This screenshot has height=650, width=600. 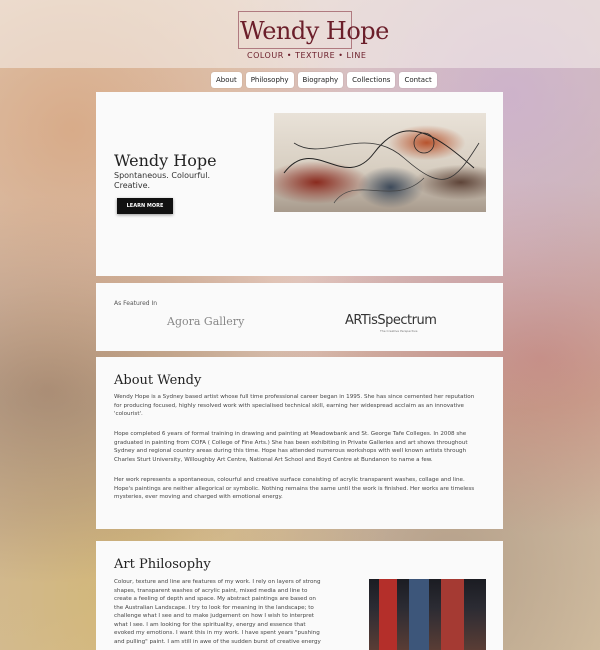 I want to click on site-logo: Wendy Hope COLOUR • TEXTURE • LINE, so click(x=313, y=36).